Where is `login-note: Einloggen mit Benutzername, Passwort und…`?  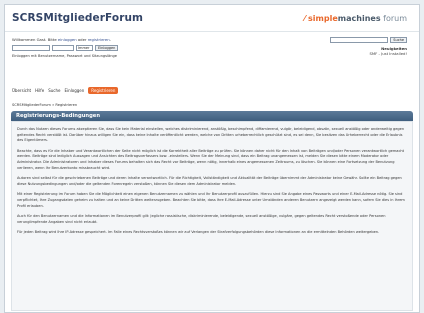
login-note: Einloggen mit Benutzername, Passwort und… is located at coordinates (64, 56).